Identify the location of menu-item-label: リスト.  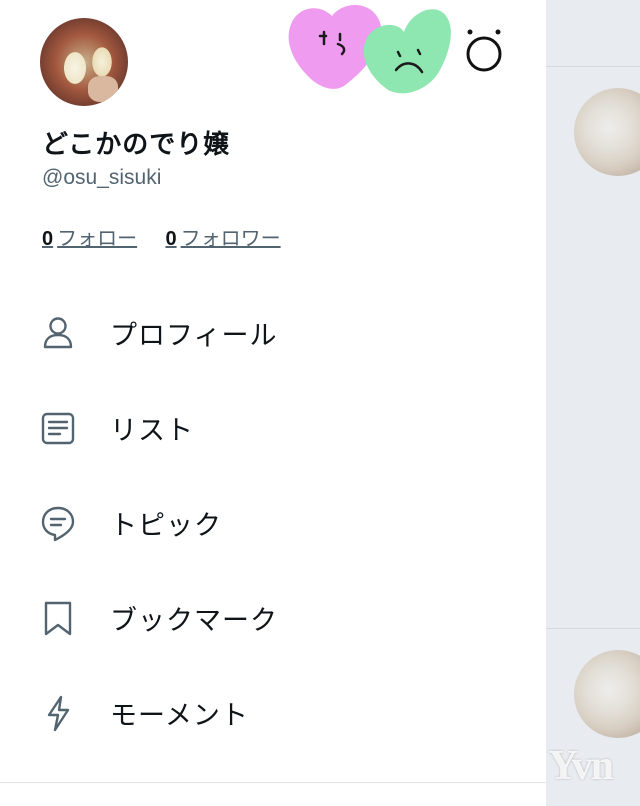
(152, 430).